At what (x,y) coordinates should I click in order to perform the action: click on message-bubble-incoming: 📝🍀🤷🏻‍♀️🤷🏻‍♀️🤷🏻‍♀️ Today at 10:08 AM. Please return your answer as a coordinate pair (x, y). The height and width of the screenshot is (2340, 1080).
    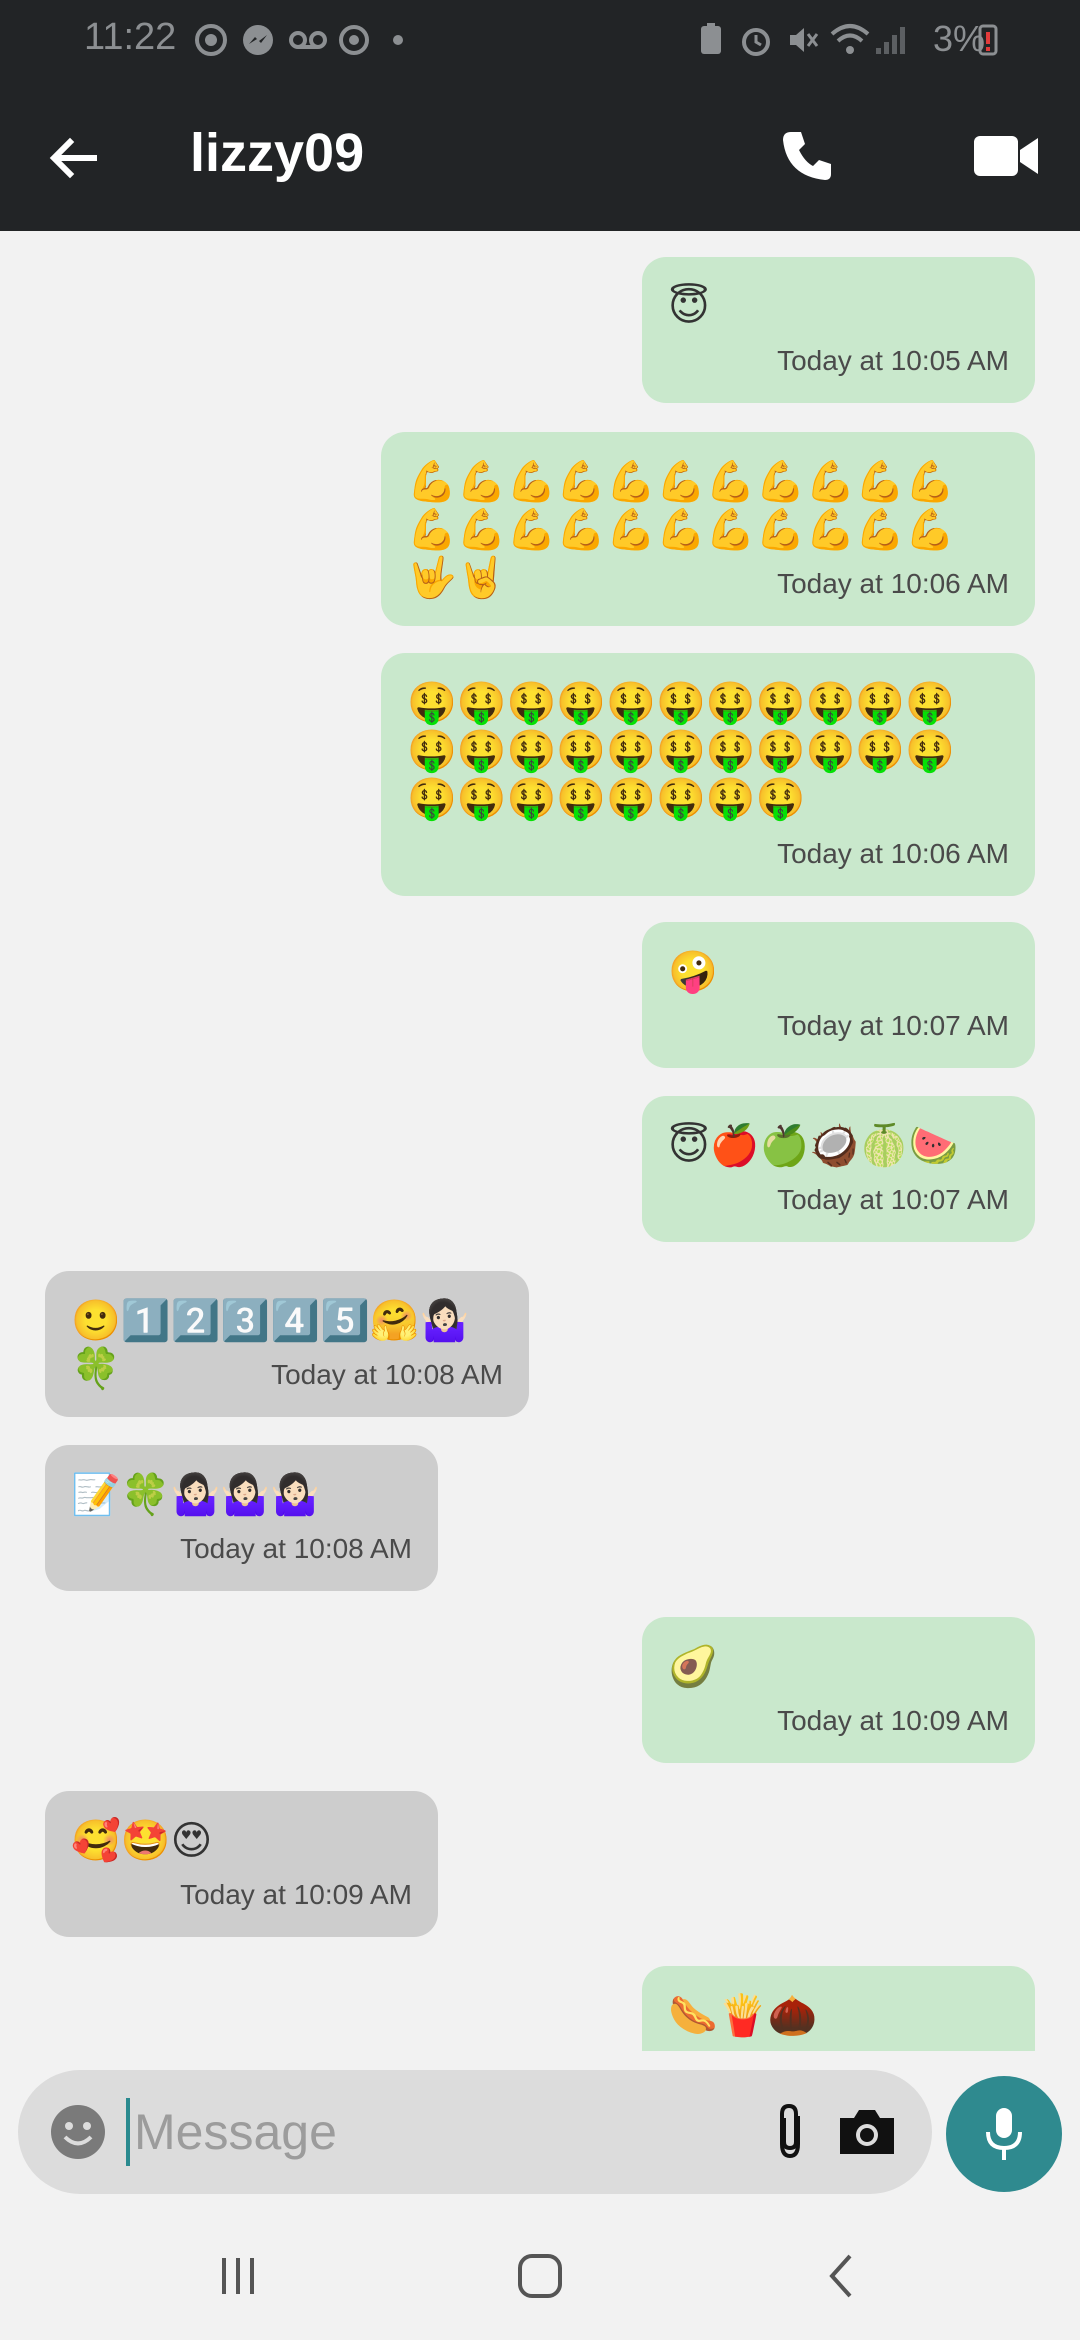
    Looking at the image, I should click on (241, 1518).